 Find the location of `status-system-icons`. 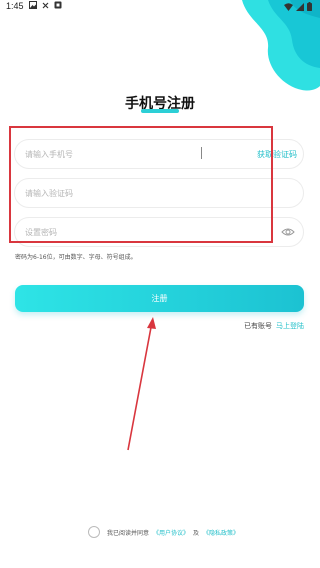

status-system-icons is located at coordinates (298, 6).